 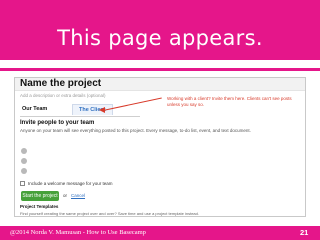 What do you see at coordinates (160, 38) in the screenshot?
I see `slide-title: This page appears.` at bounding box center [160, 38].